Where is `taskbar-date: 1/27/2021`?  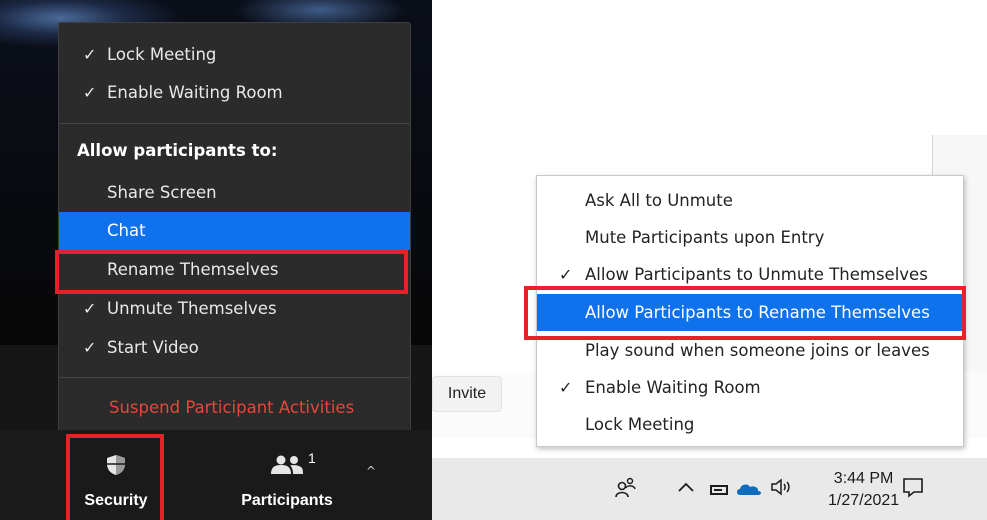 taskbar-date: 1/27/2021 is located at coordinates (864, 500).